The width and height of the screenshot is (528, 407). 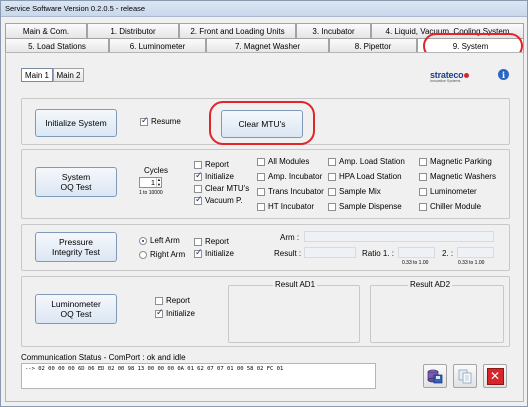 What do you see at coordinates (290, 191) in the screenshot?
I see `trans-incubator-checkbox: Trans Incubator` at bounding box center [290, 191].